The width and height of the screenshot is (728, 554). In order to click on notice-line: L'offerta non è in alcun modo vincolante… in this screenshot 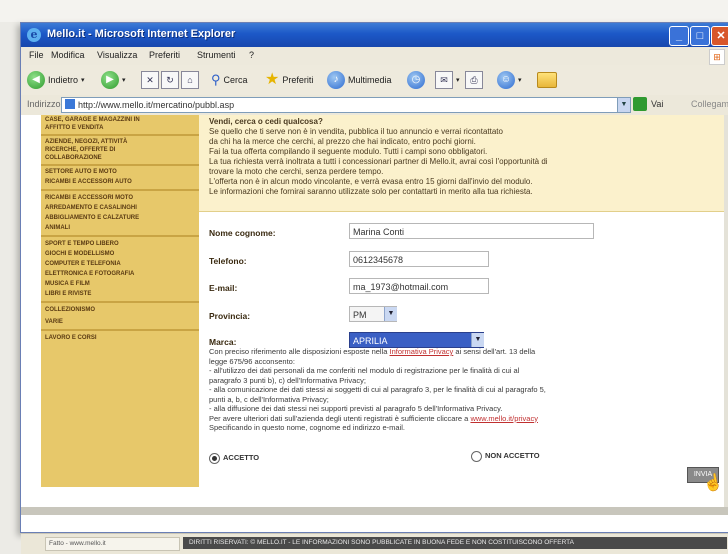, I will do `click(371, 181)`.